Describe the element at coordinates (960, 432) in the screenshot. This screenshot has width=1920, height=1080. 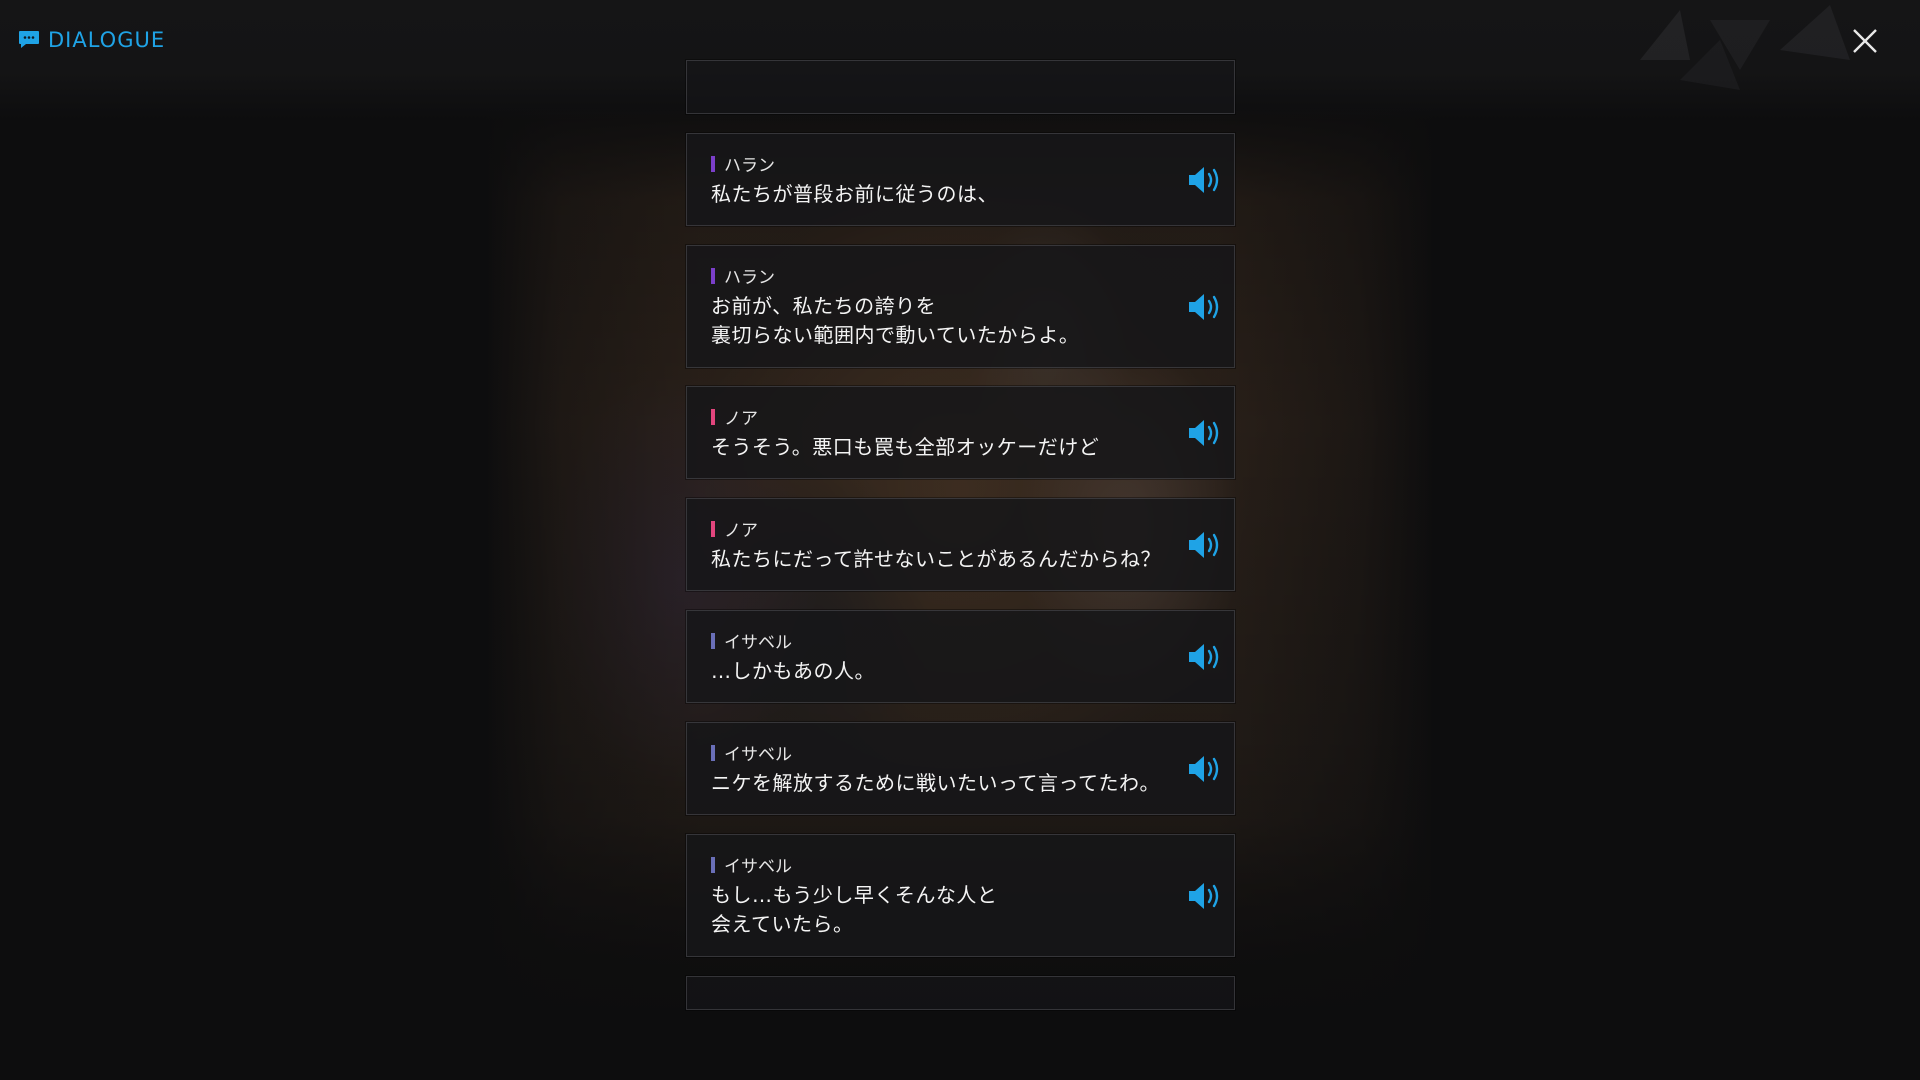
I see `dialogue-entry: ノア そうそう。悪口も罠も全部オッケーだけど` at that location.